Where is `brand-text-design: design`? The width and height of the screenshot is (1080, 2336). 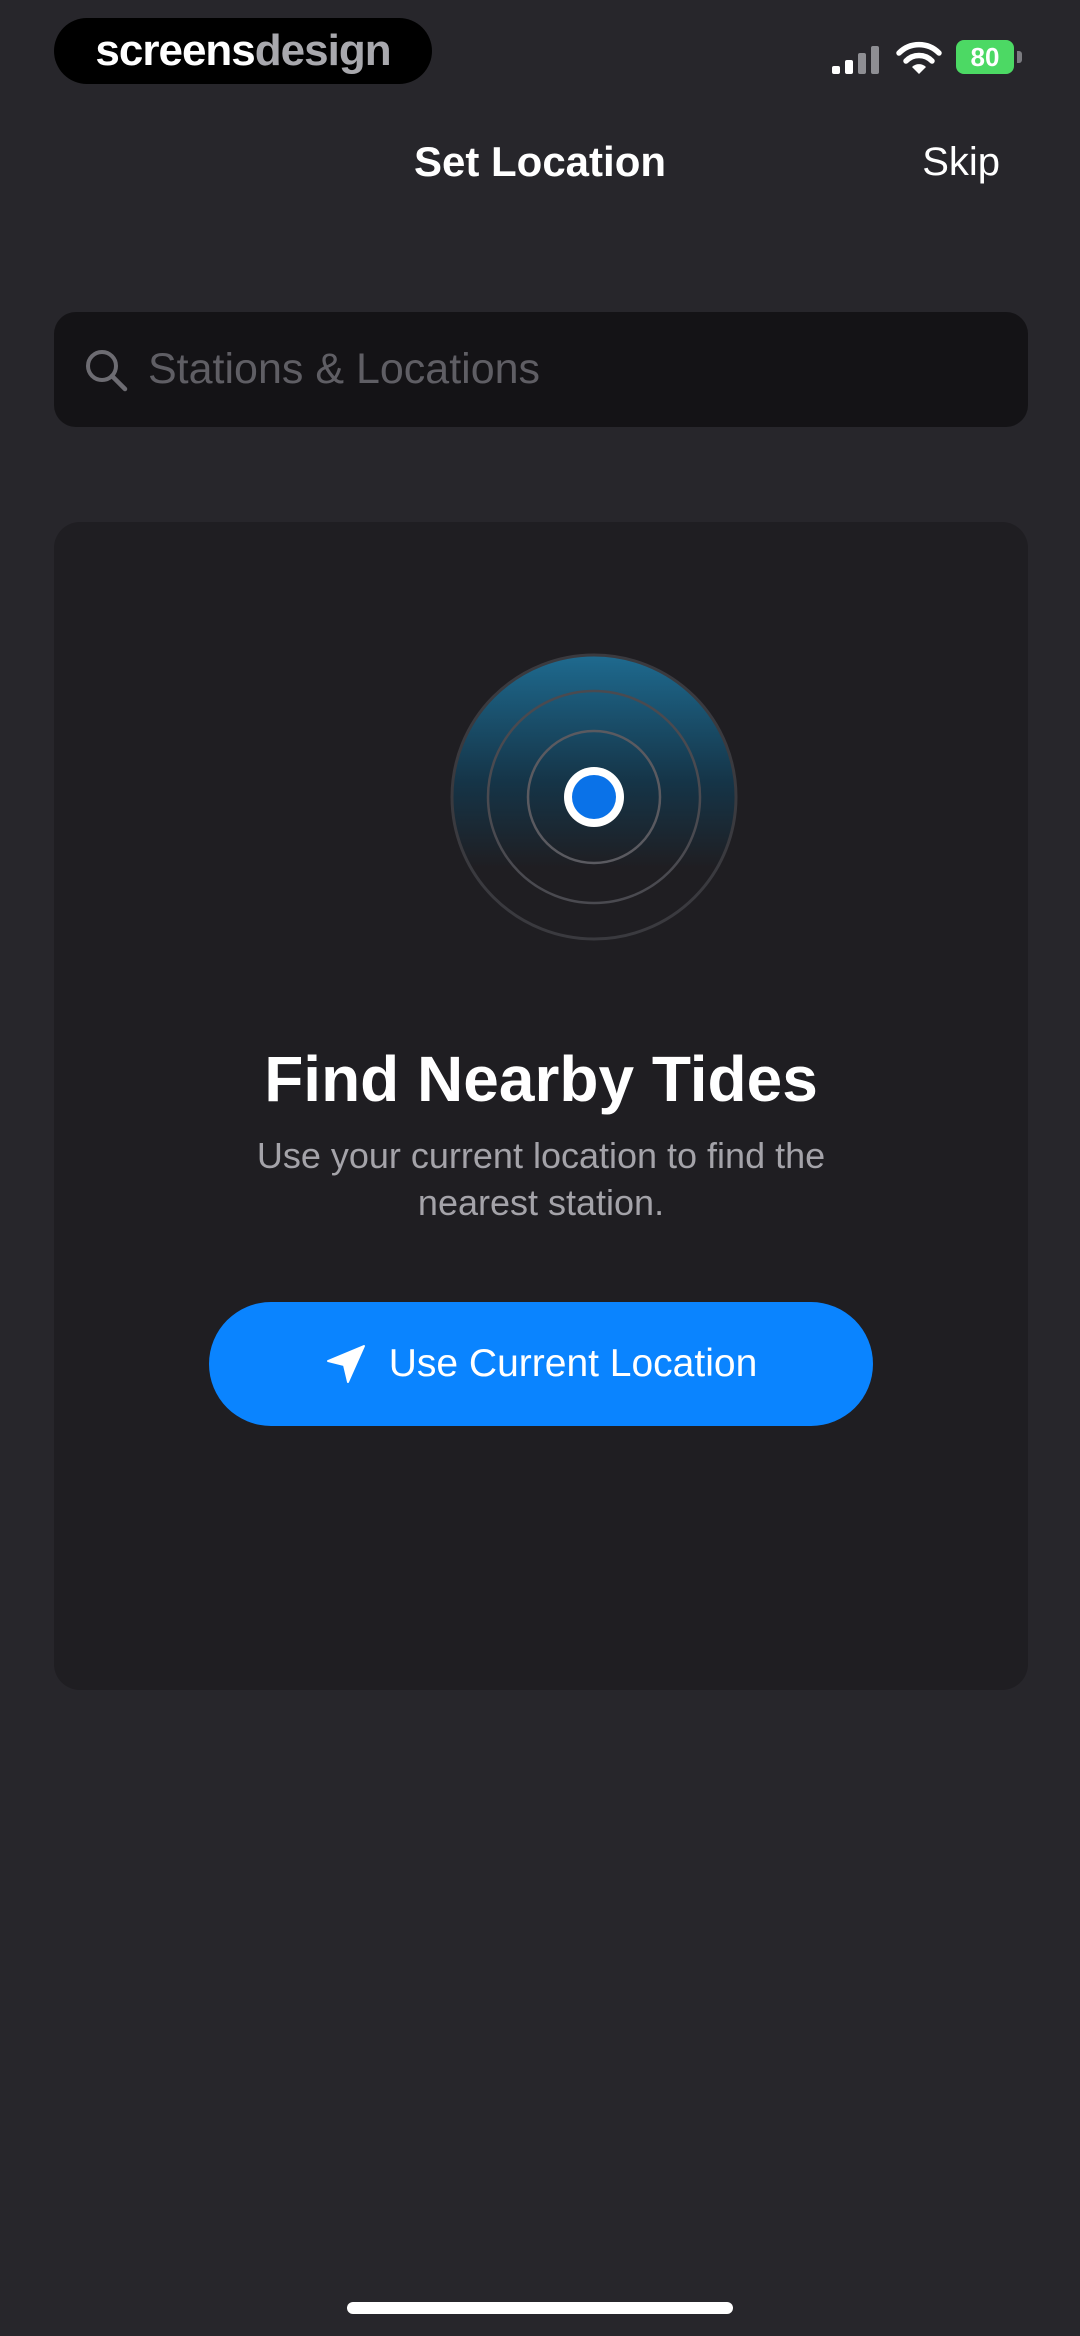
brand-text-design: design is located at coordinates (323, 50).